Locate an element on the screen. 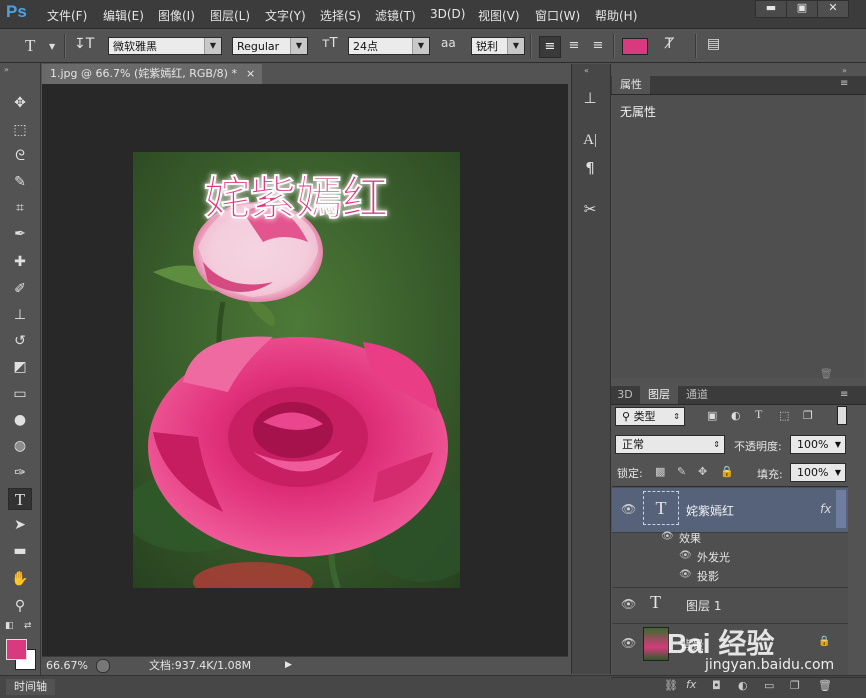 Image resolution: width=866 pixels, height=698 pixels. menu-view: 视图(V) is located at coordinates (499, 15).